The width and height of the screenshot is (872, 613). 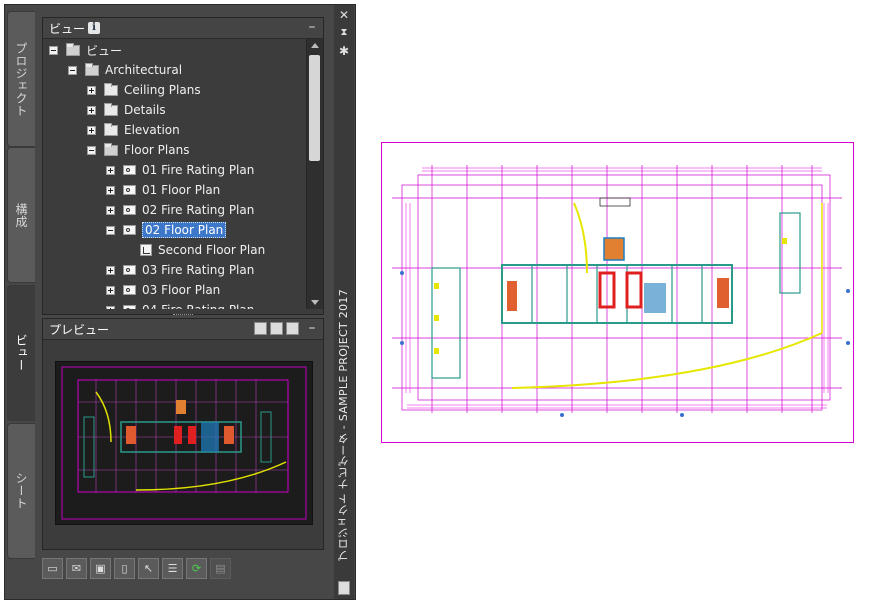 I want to click on palette-title-text: プロジェクト ナビゲータ - SAMPLE PROJECT 2017, so click(x=343, y=425).